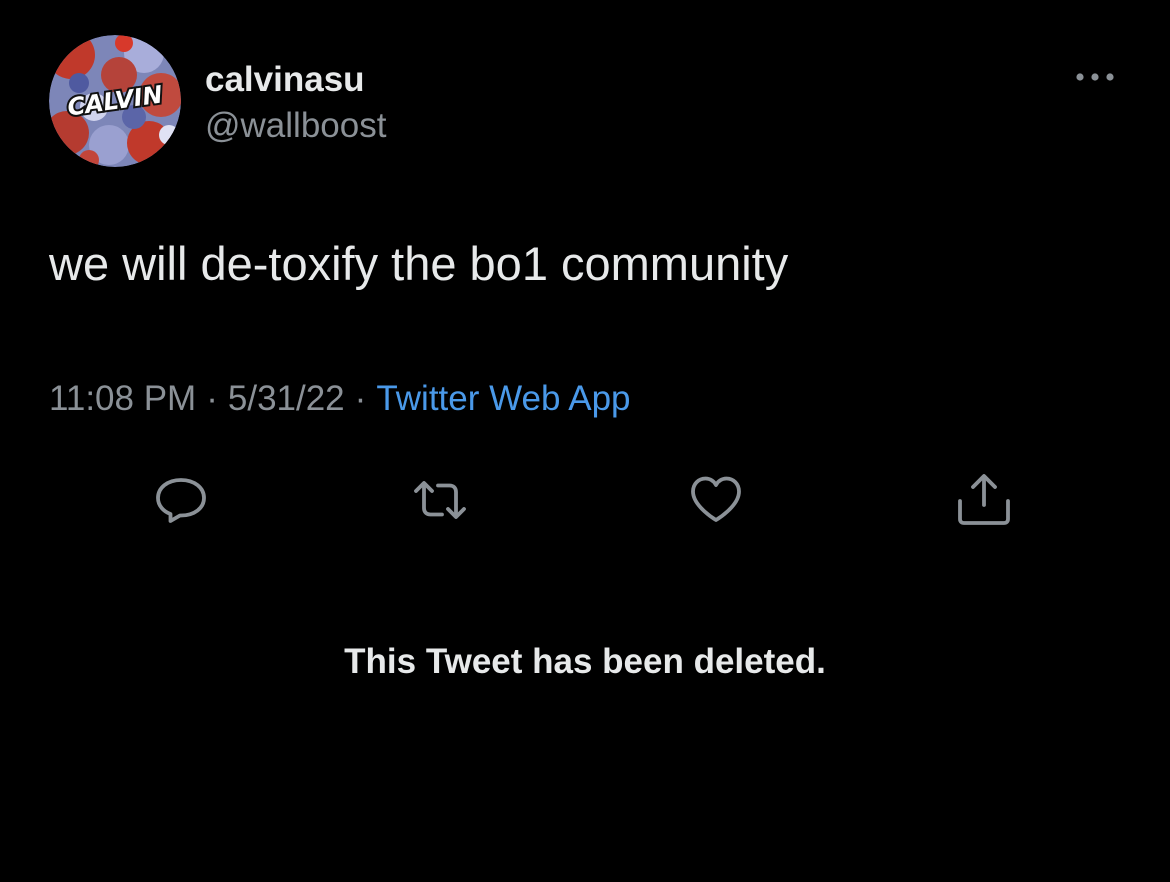  I want to click on retweet-button, so click(440, 500).